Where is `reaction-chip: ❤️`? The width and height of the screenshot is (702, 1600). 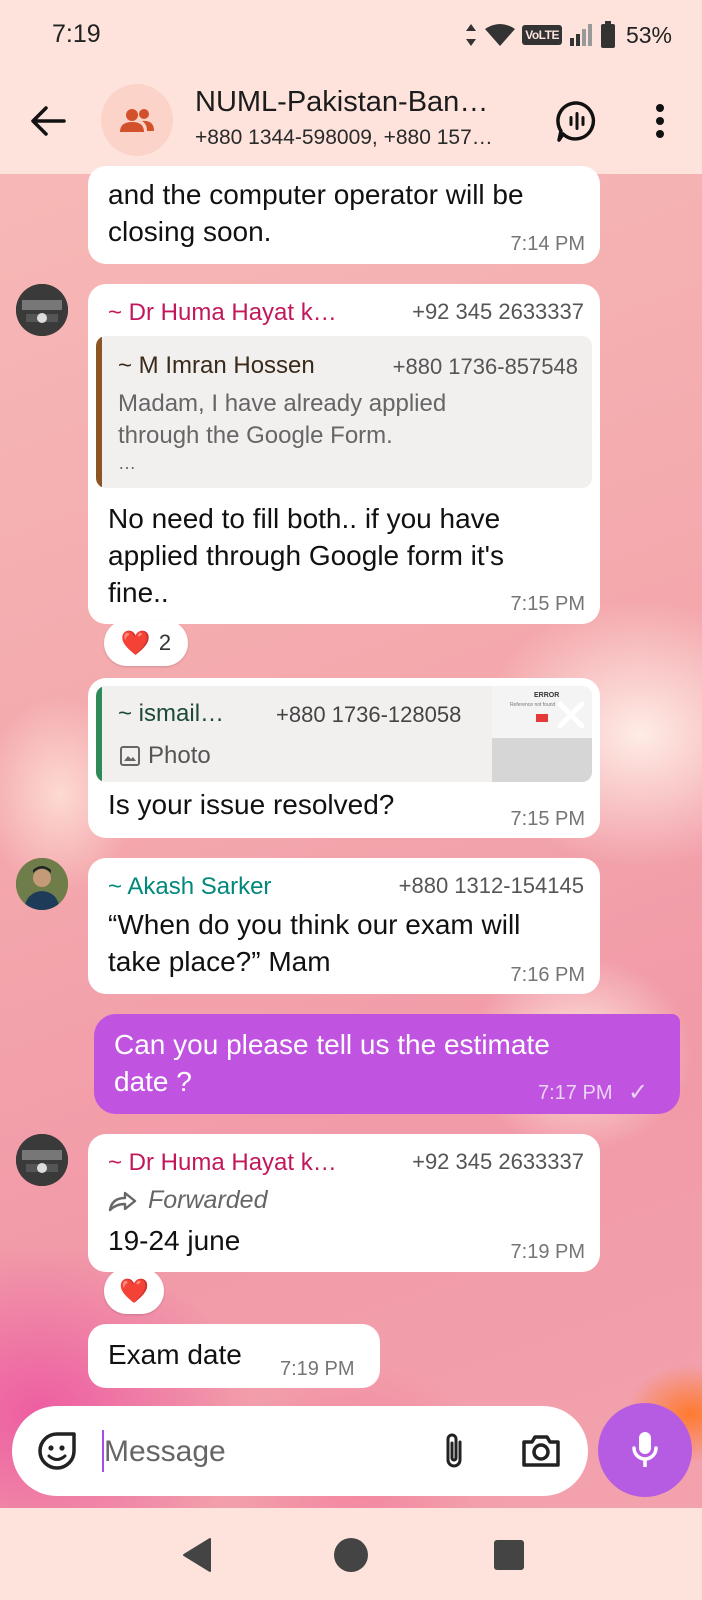 reaction-chip: ❤️ is located at coordinates (134, 1291).